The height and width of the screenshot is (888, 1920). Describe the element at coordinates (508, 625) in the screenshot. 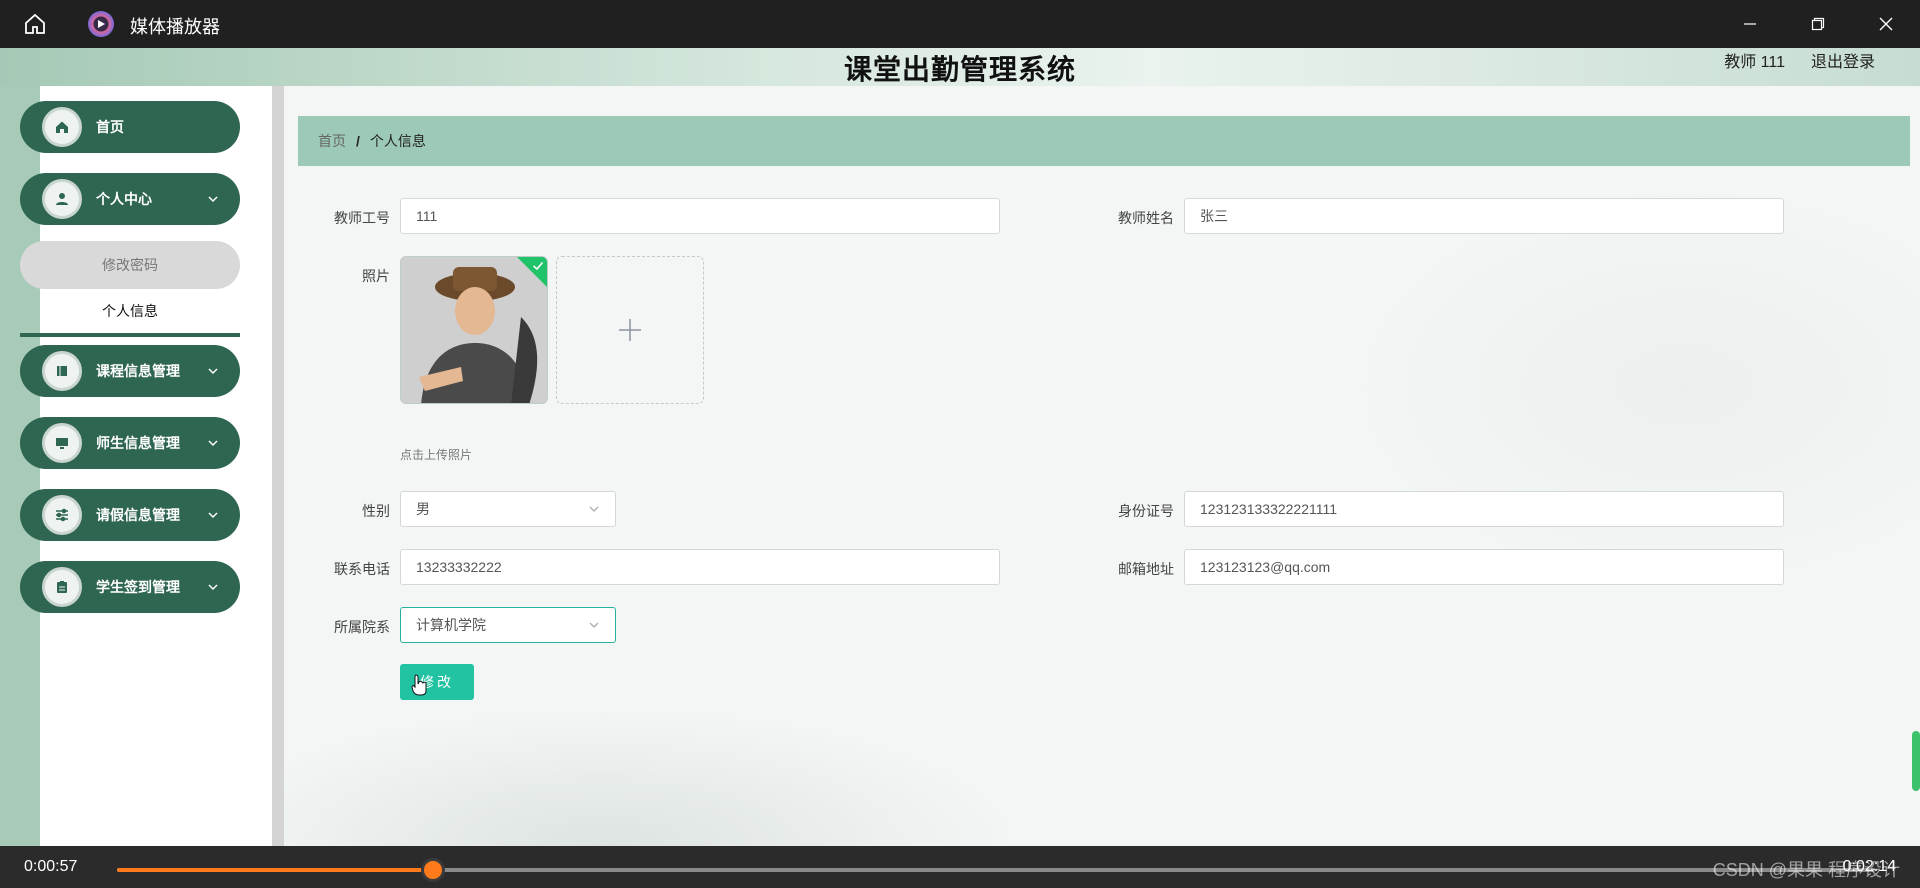

I see `department-select: 计算机学院` at that location.